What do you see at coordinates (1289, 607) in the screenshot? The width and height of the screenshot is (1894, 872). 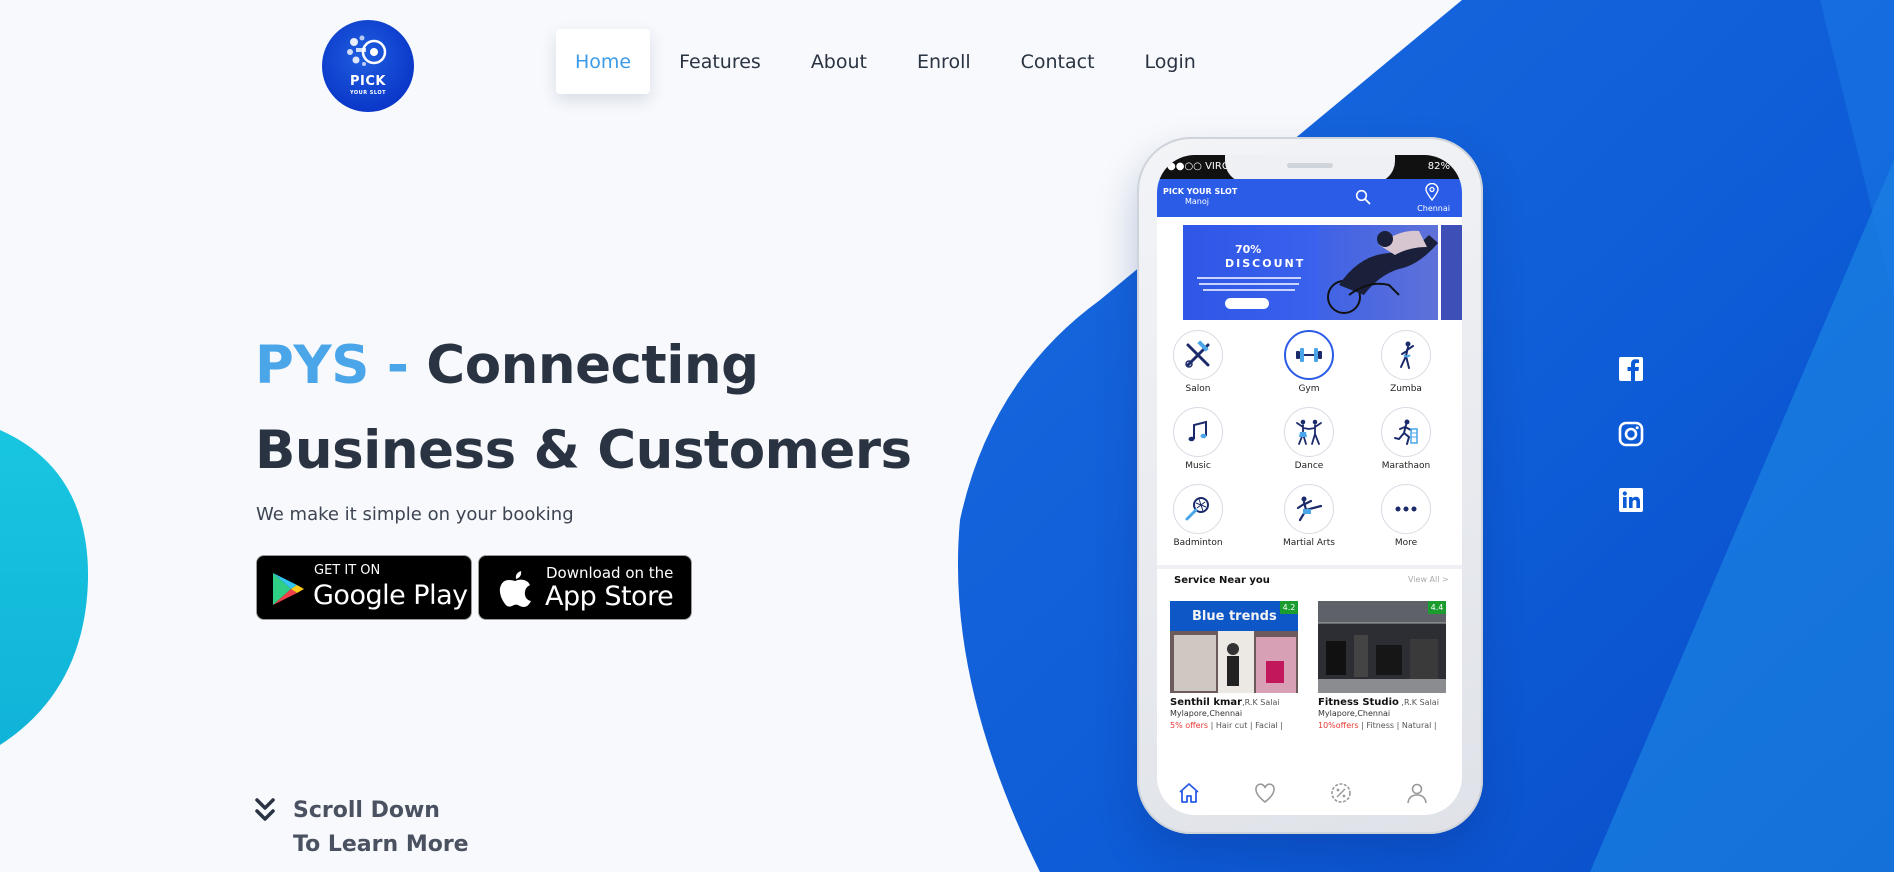 I see `rating-badge: 4.2` at bounding box center [1289, 607].